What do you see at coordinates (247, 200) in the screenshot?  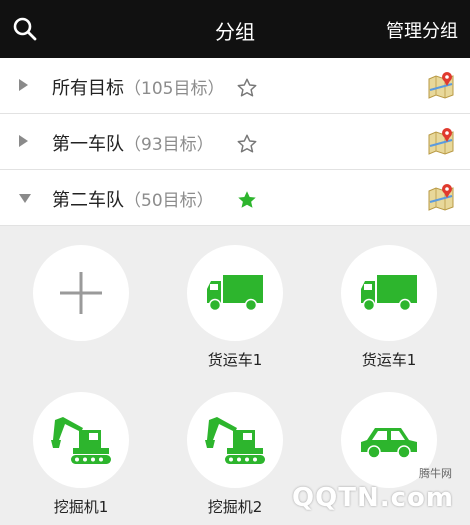 I see `star-filled-icon` at bounding box center [247, 200].